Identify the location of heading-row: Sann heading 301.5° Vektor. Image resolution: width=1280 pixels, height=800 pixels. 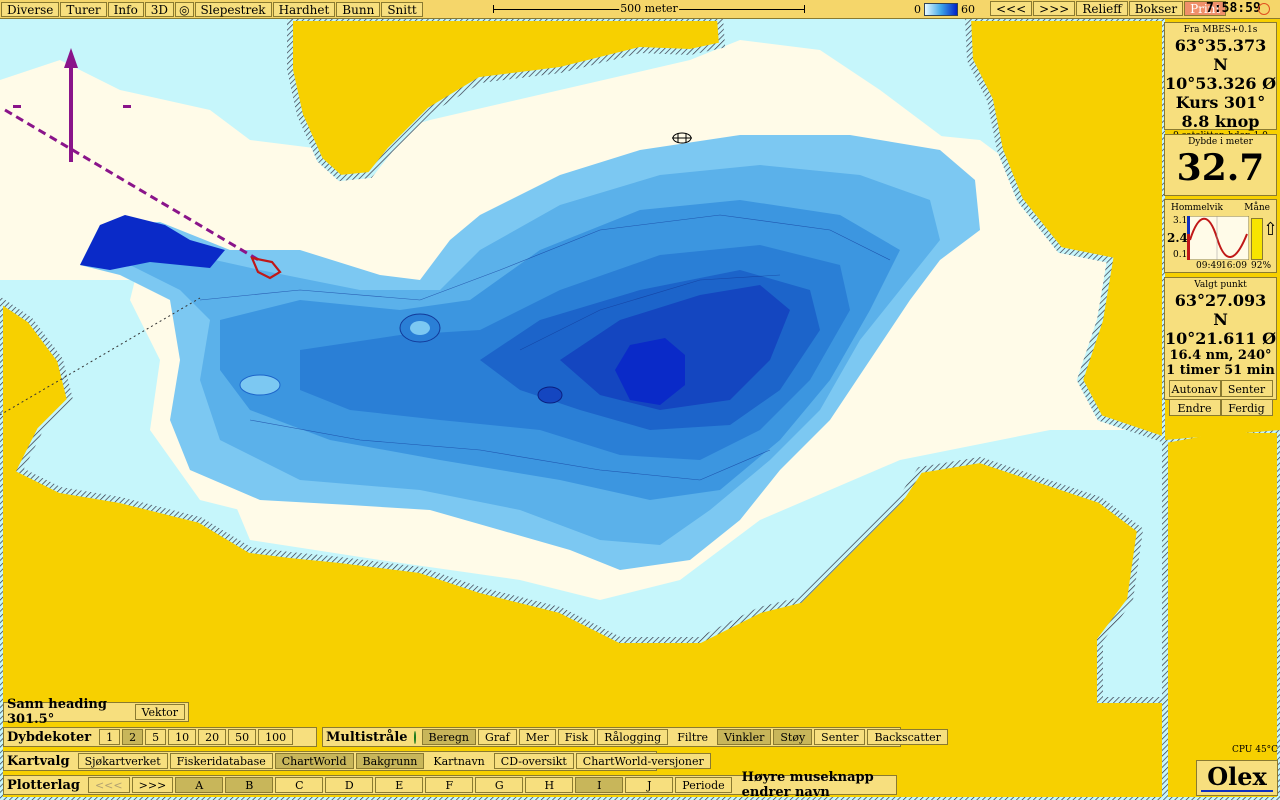
(96, 712).